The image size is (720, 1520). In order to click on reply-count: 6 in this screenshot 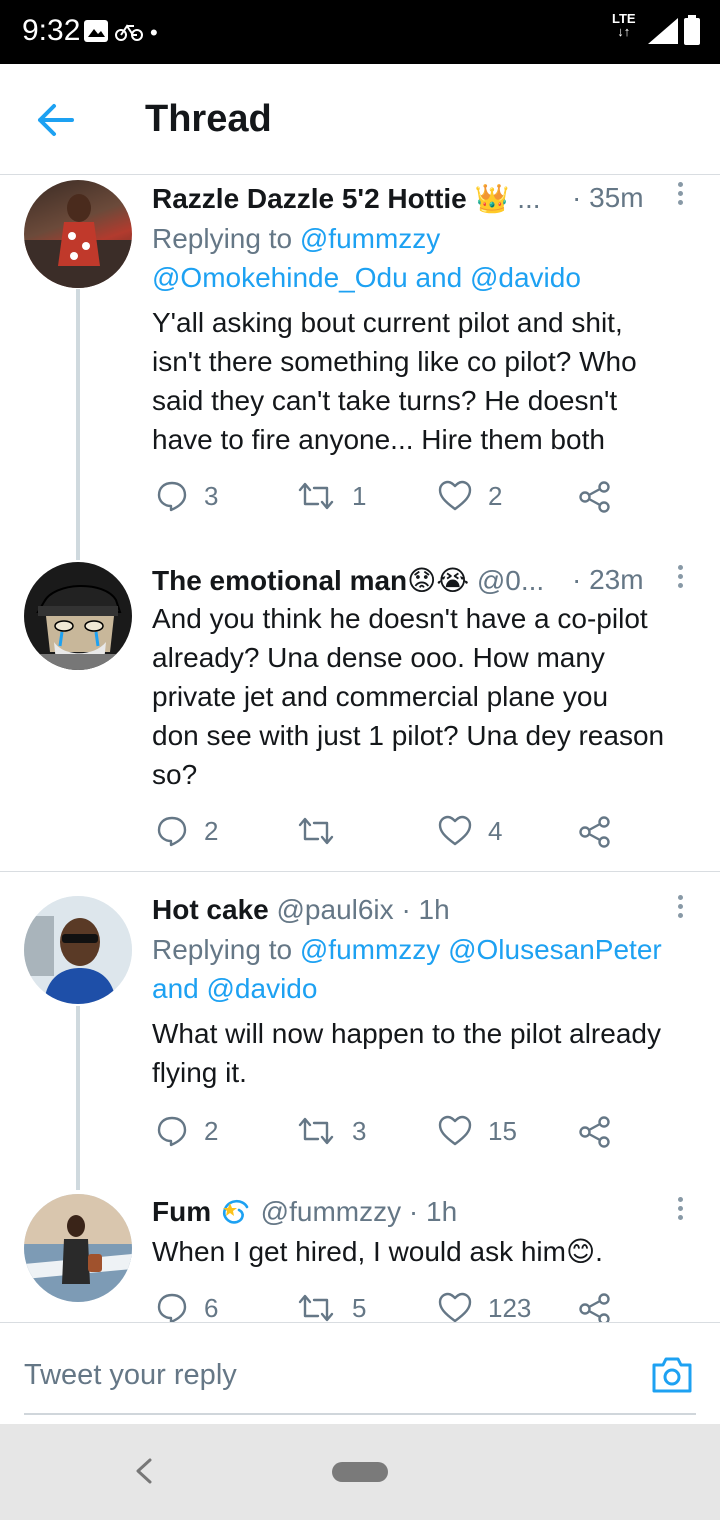, I will do `click(211, 1307)`.